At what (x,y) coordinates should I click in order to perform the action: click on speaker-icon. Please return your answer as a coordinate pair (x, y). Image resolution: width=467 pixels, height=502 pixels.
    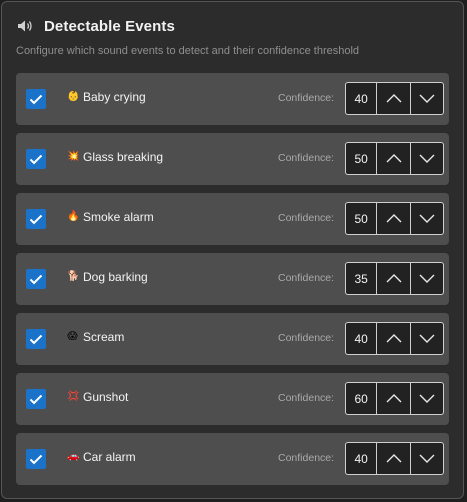
    Looking at the image, I should click on (25, 26).